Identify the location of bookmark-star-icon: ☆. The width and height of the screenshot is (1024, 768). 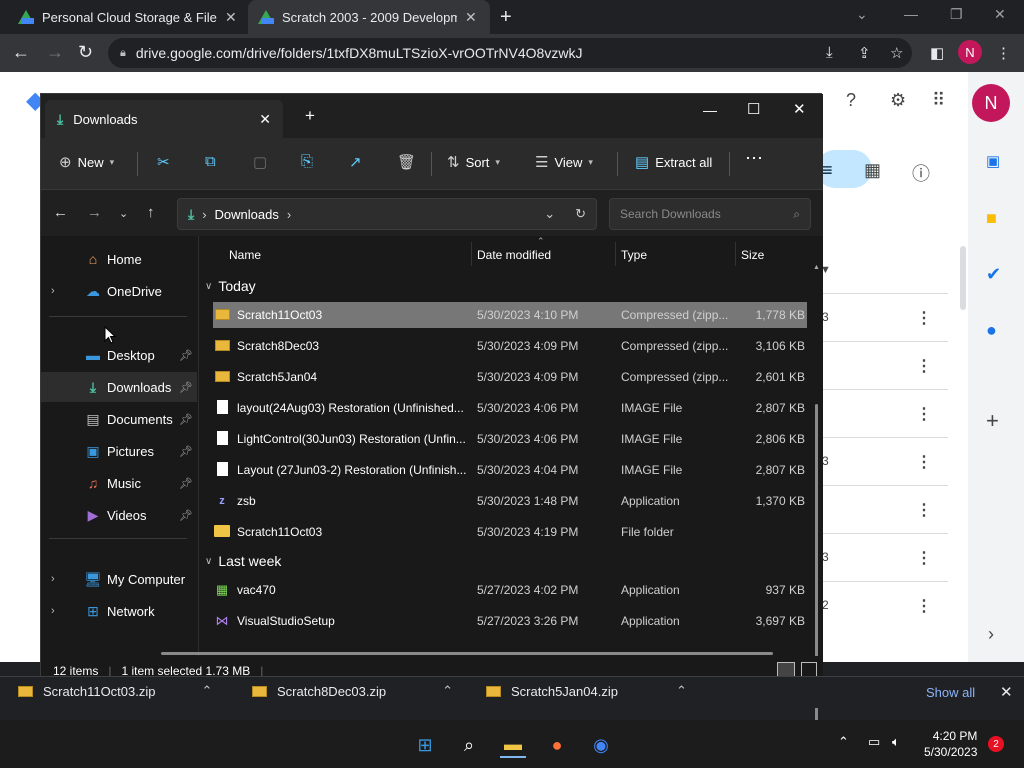
(896, 53).